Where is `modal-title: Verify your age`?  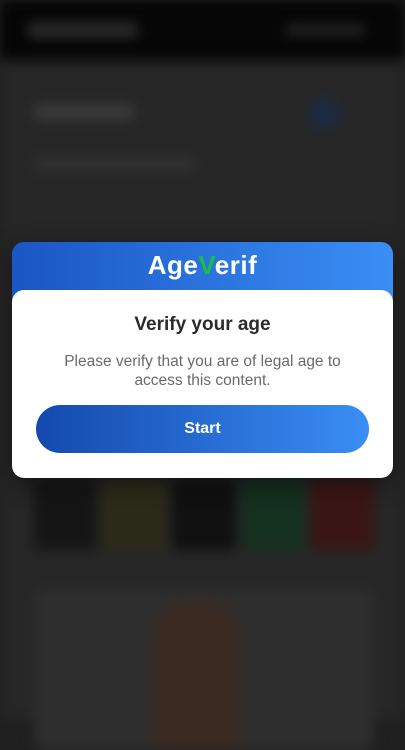 modal-title: Verify your age is located at coordinates (202, 324).